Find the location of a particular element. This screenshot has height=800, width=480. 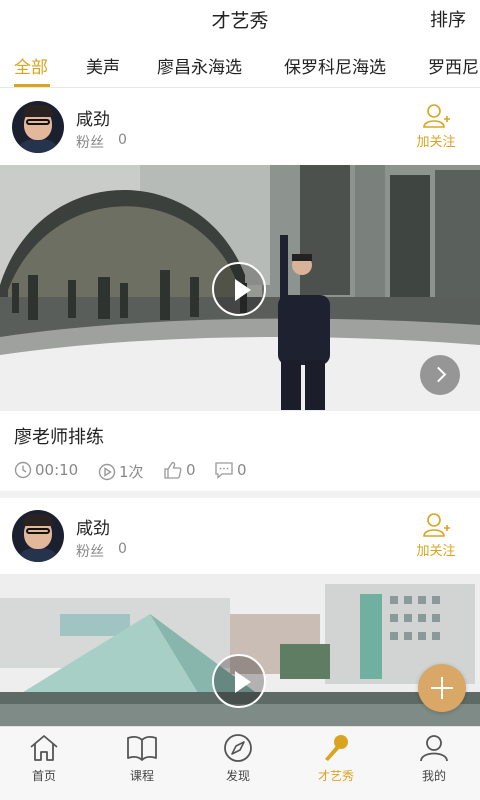

nav-discover: 发现 is located at coordinates (238, 758).